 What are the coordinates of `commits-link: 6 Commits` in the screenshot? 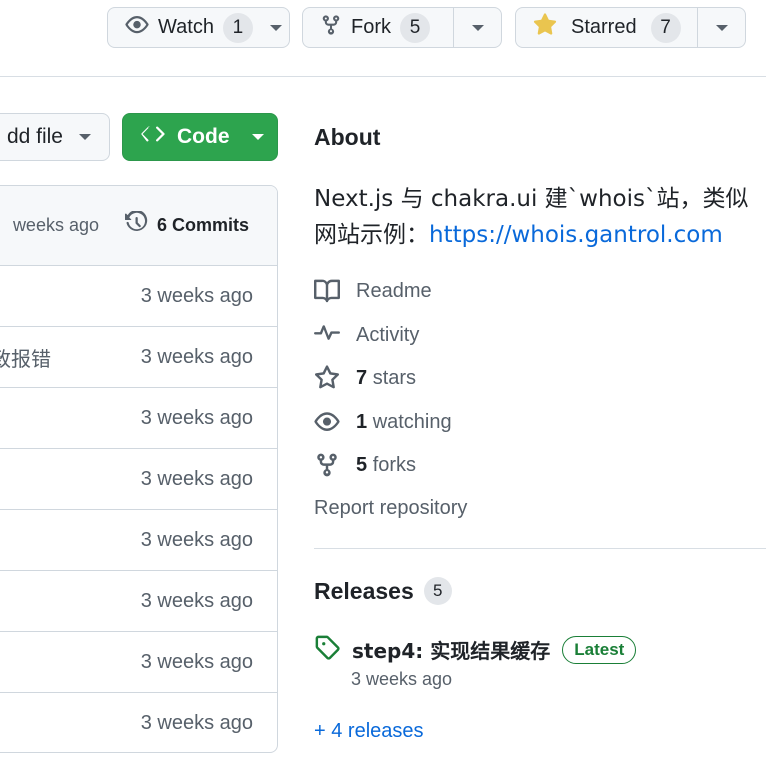 It's located at (187, 224).